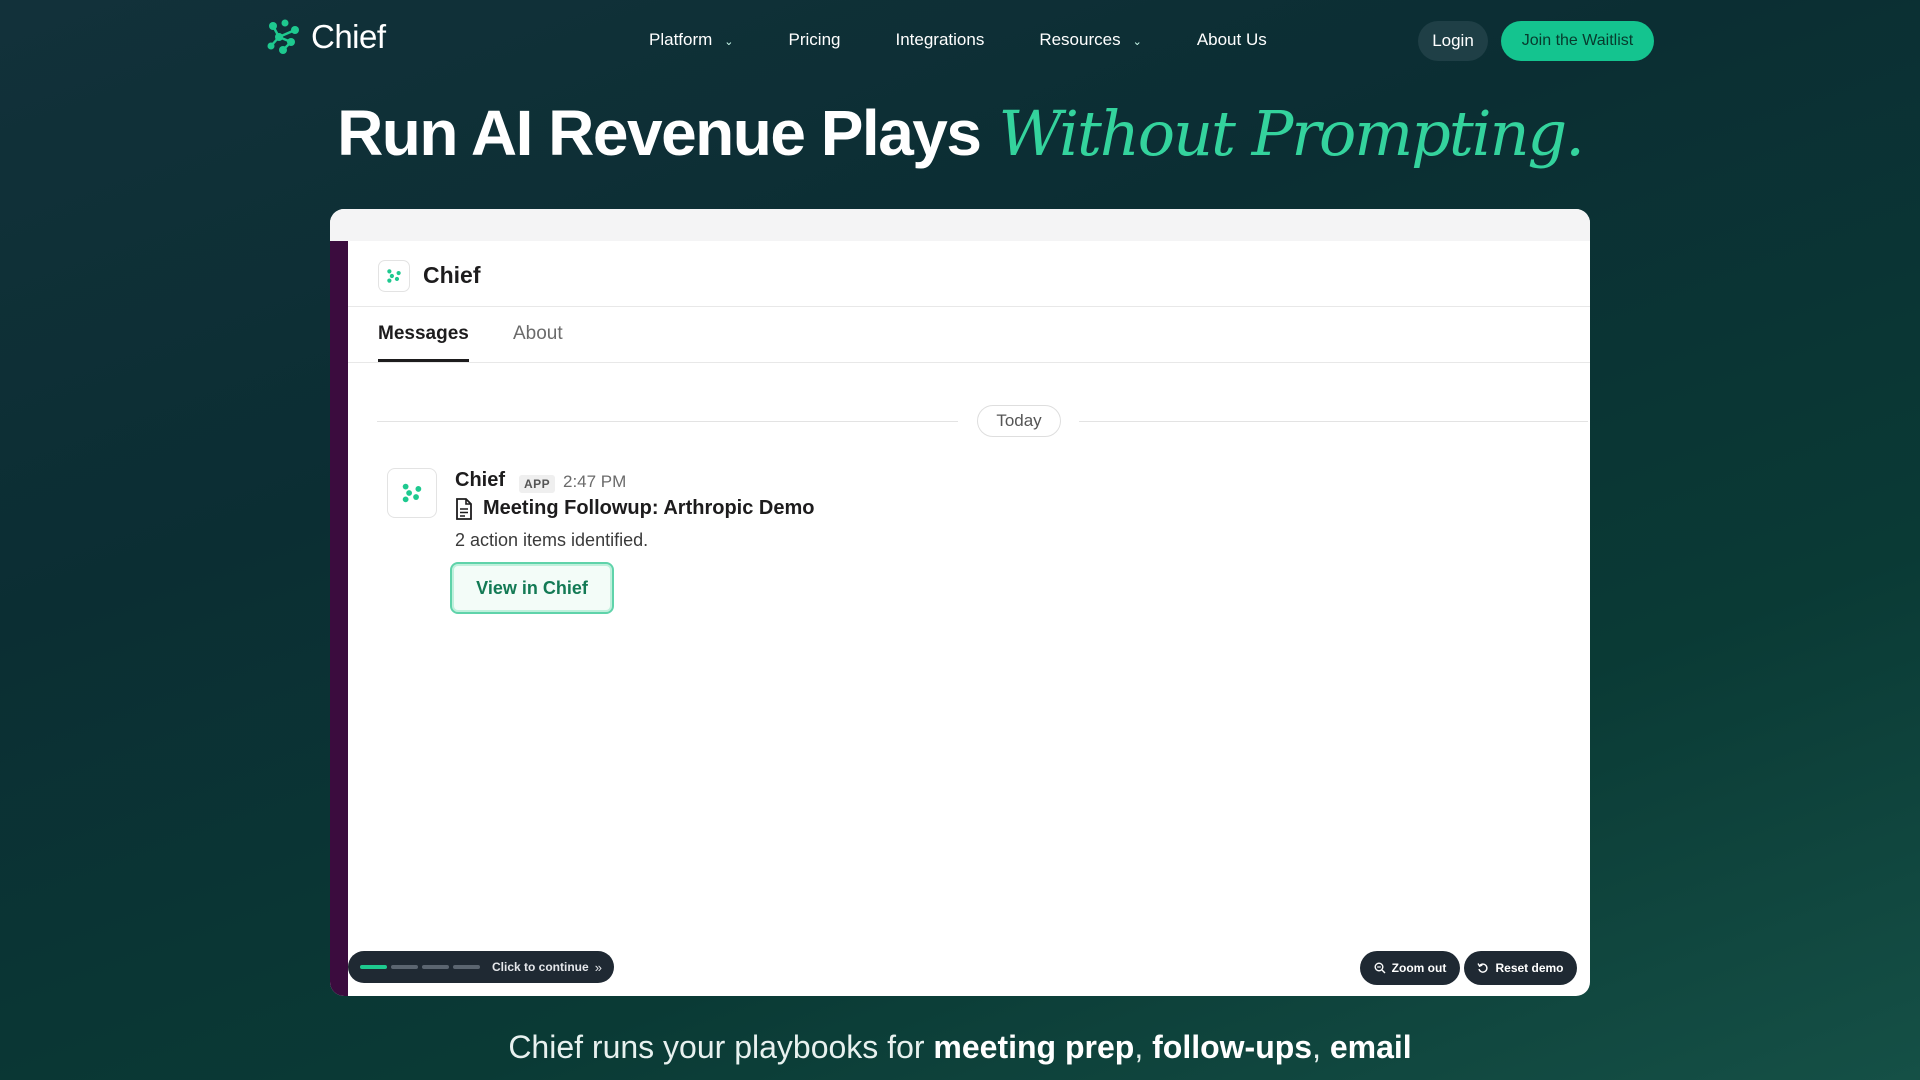  I want to click on nav-integrations-label: Integrations, so click(940, 39).